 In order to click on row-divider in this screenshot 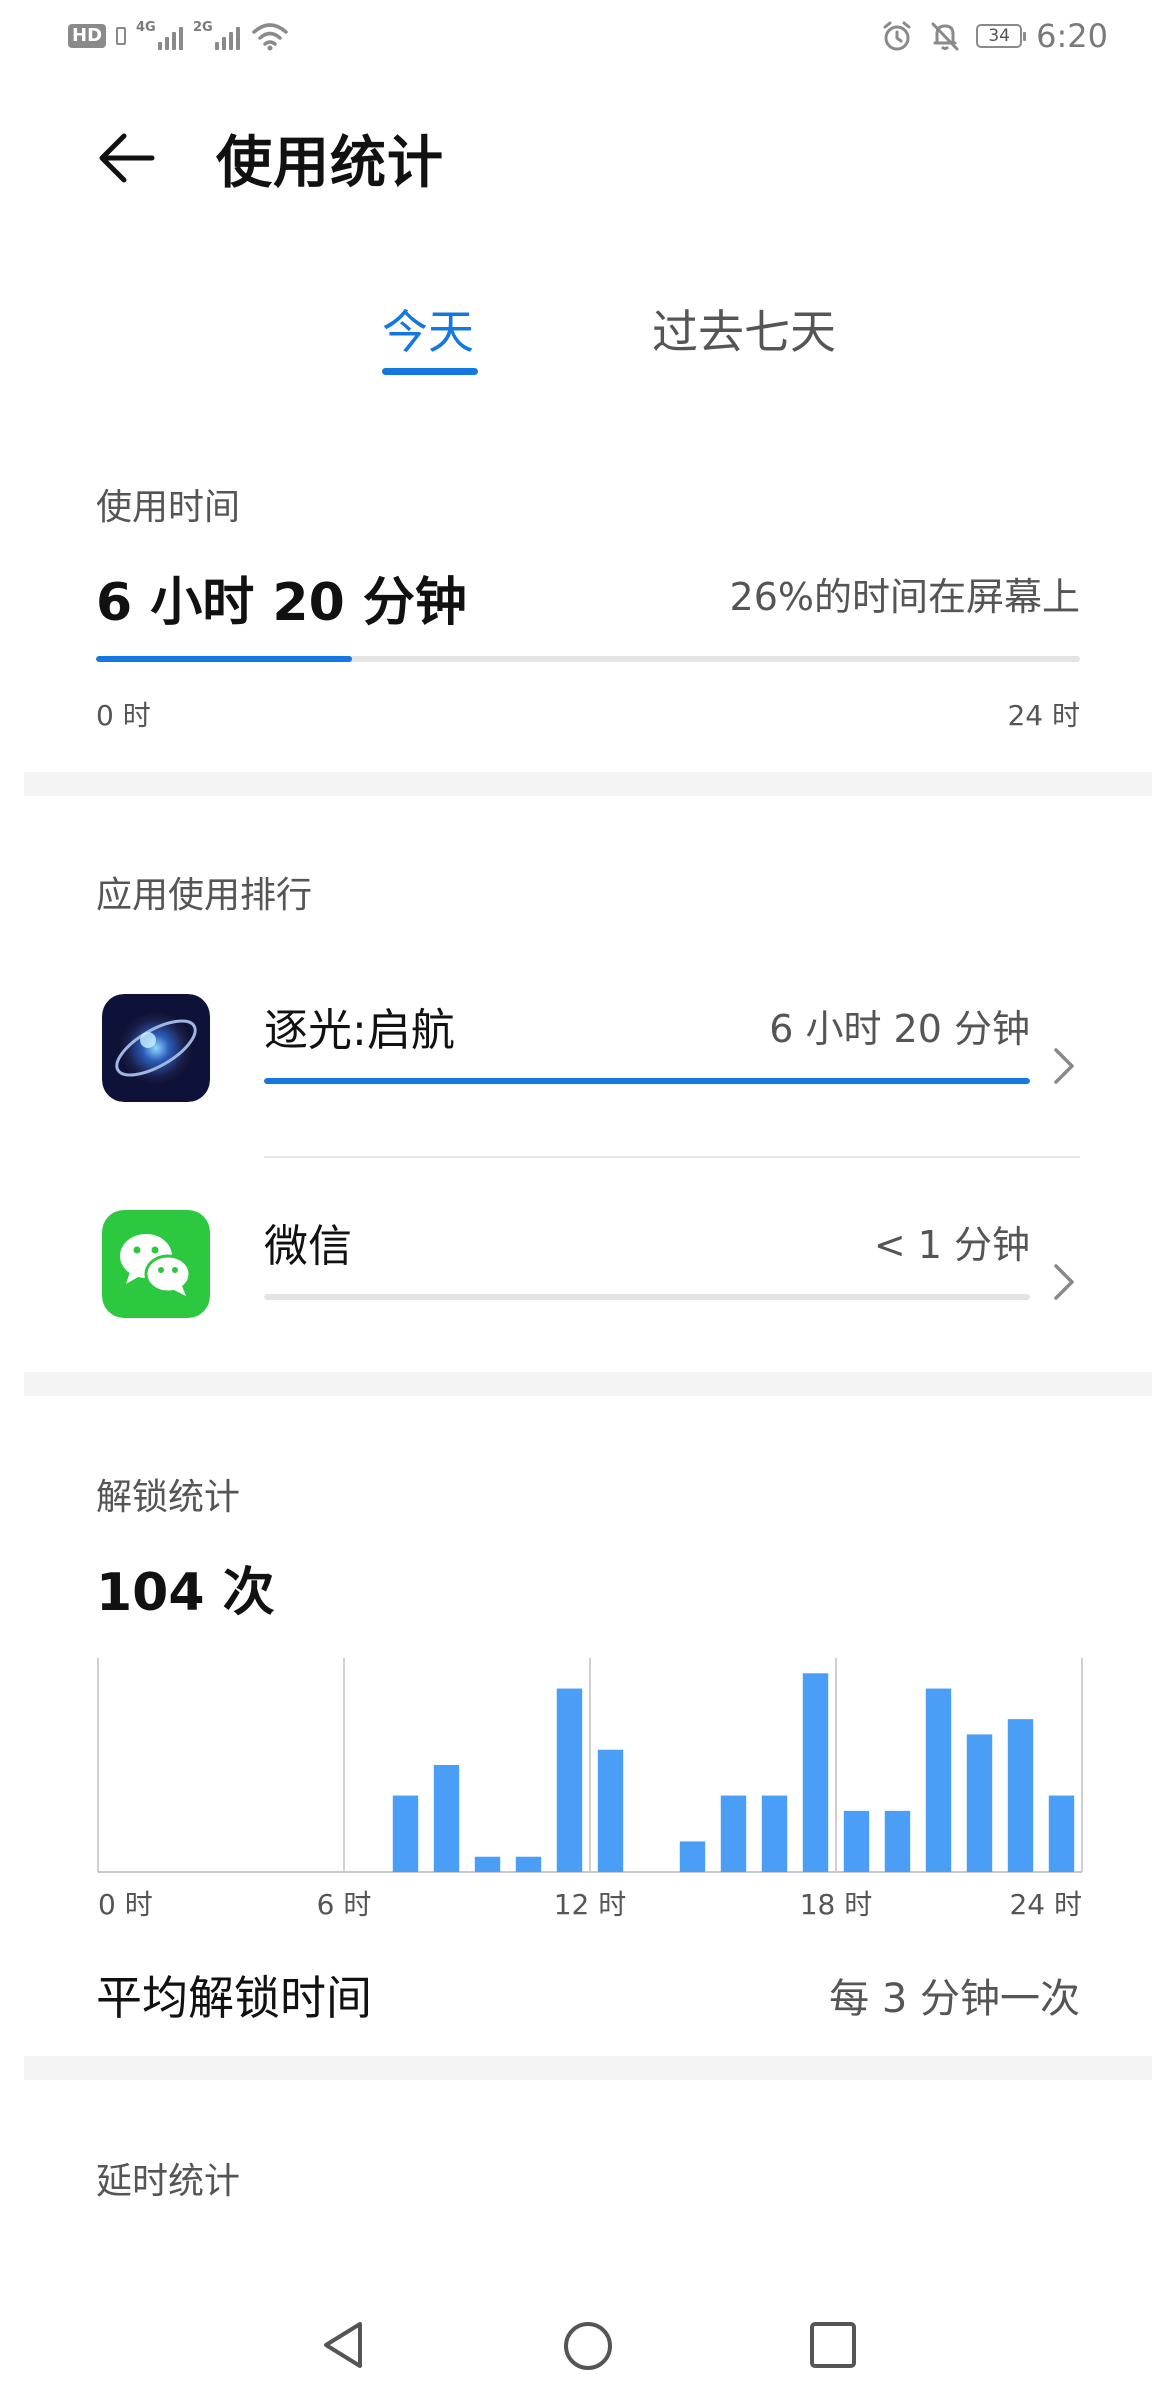, I will do `click(672, 1157)`.